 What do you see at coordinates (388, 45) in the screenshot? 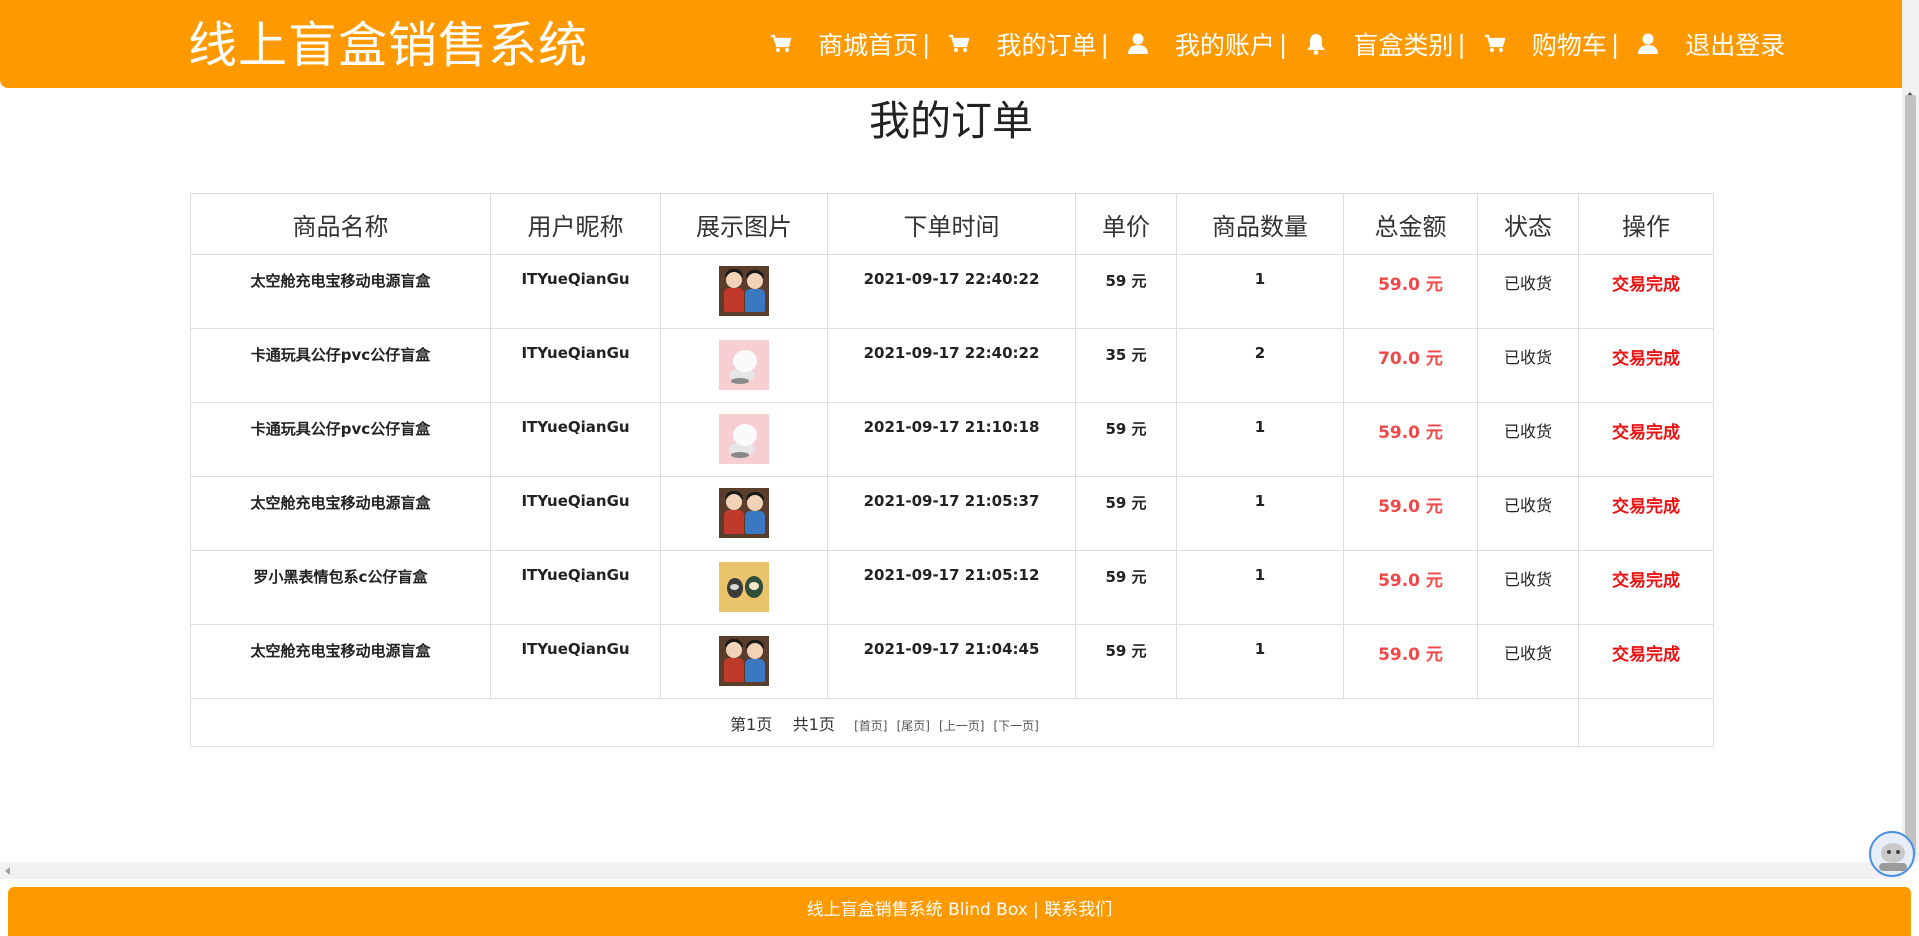
I see `site-brand: 线上盲盒销售系统` at bounding box center [388, 45].